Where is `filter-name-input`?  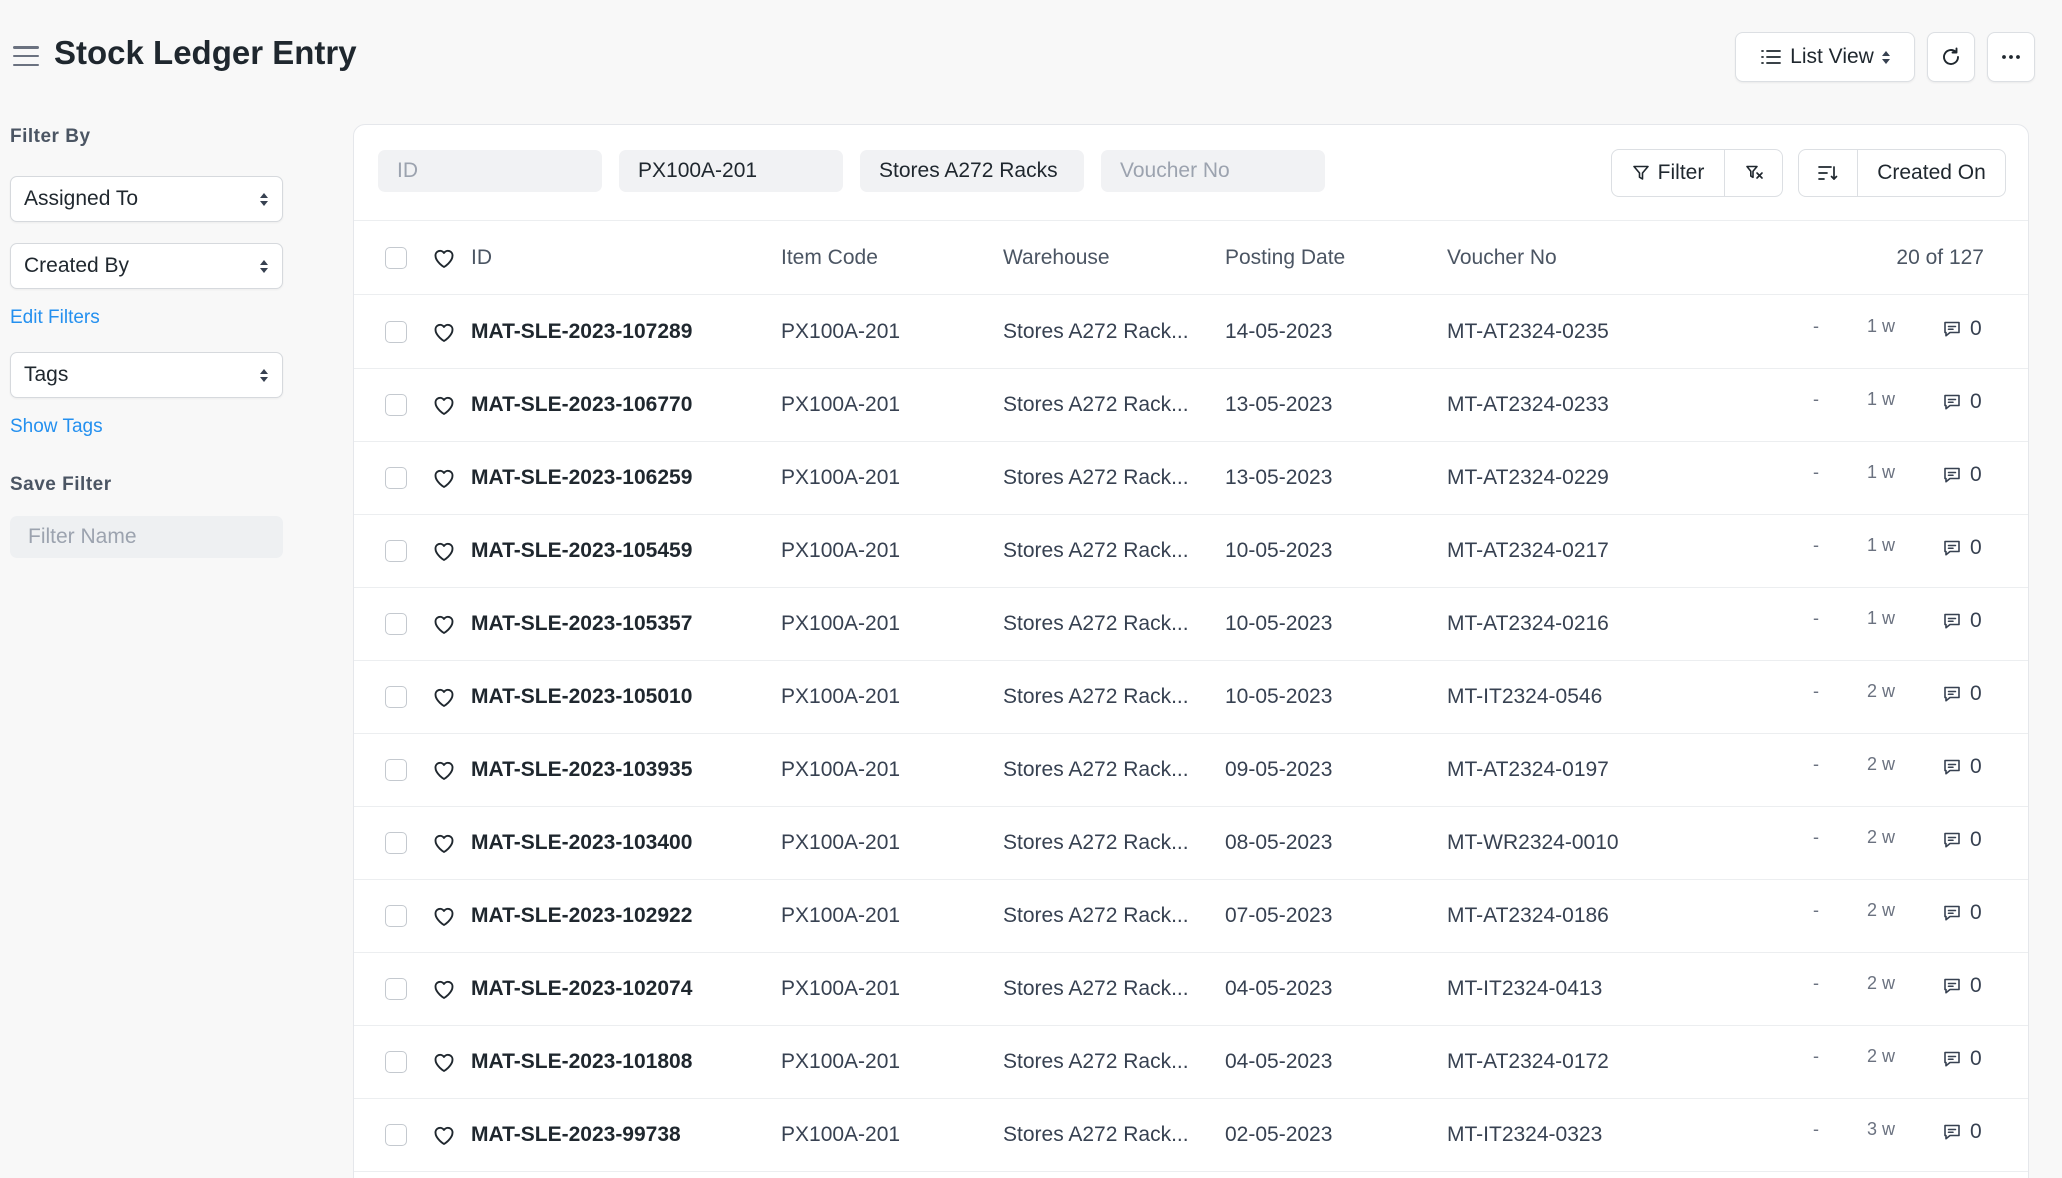
filter-name-input is located at coordinates (146, 537).